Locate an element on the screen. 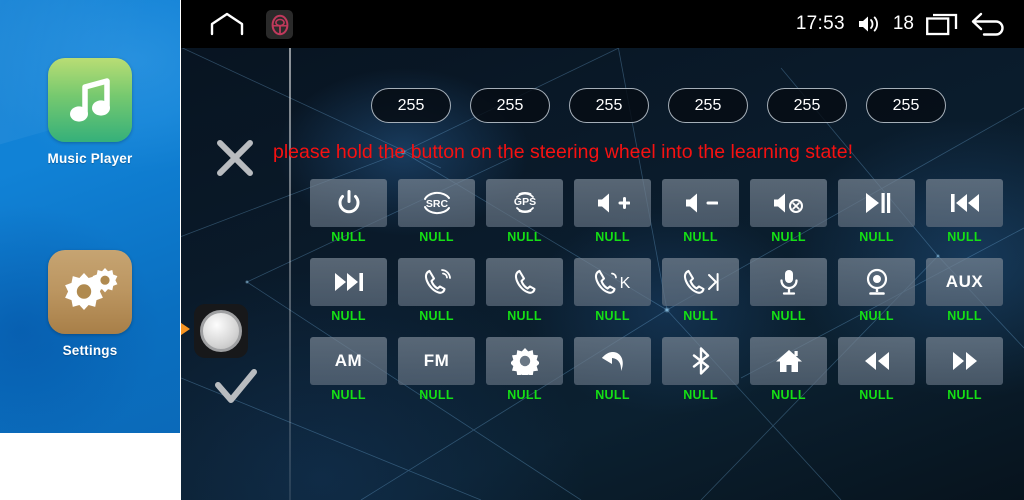  gps-button: GPS is located at coordinates (524, 203).